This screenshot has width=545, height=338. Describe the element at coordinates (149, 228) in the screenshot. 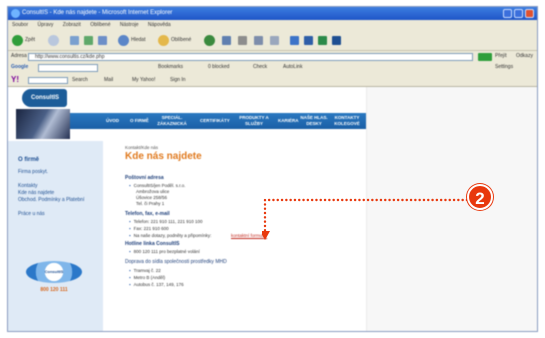

I see `contact-line: Fax: 221 910 600` at that location.